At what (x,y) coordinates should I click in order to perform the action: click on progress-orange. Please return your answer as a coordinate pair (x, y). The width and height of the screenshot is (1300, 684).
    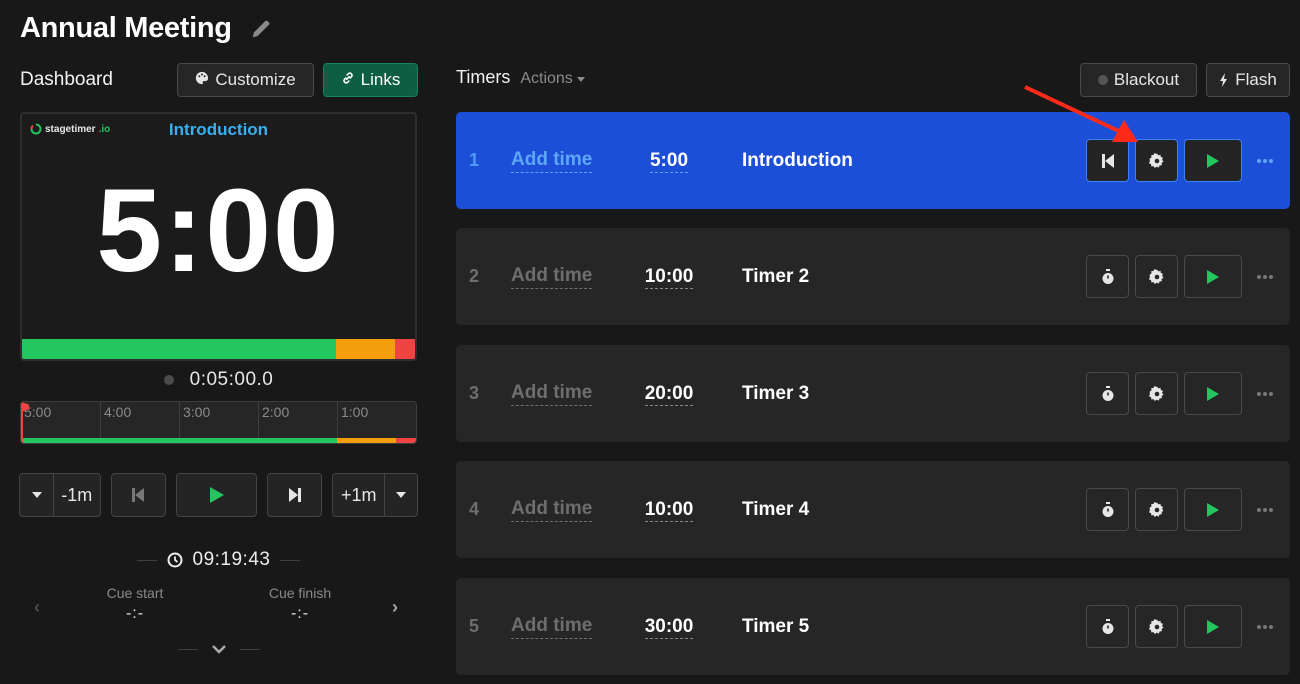
    Looking at the image, I should click on (366, 349).